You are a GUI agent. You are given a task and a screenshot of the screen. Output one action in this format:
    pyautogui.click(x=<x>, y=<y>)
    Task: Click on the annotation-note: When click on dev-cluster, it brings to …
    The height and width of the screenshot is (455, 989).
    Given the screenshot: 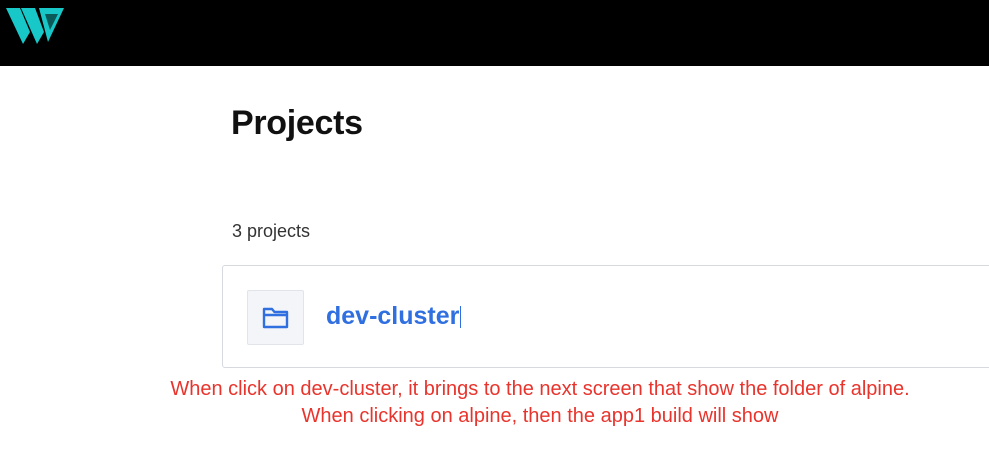 What is the action you would take?
    pyautogui.click(x=494, y=403)
    